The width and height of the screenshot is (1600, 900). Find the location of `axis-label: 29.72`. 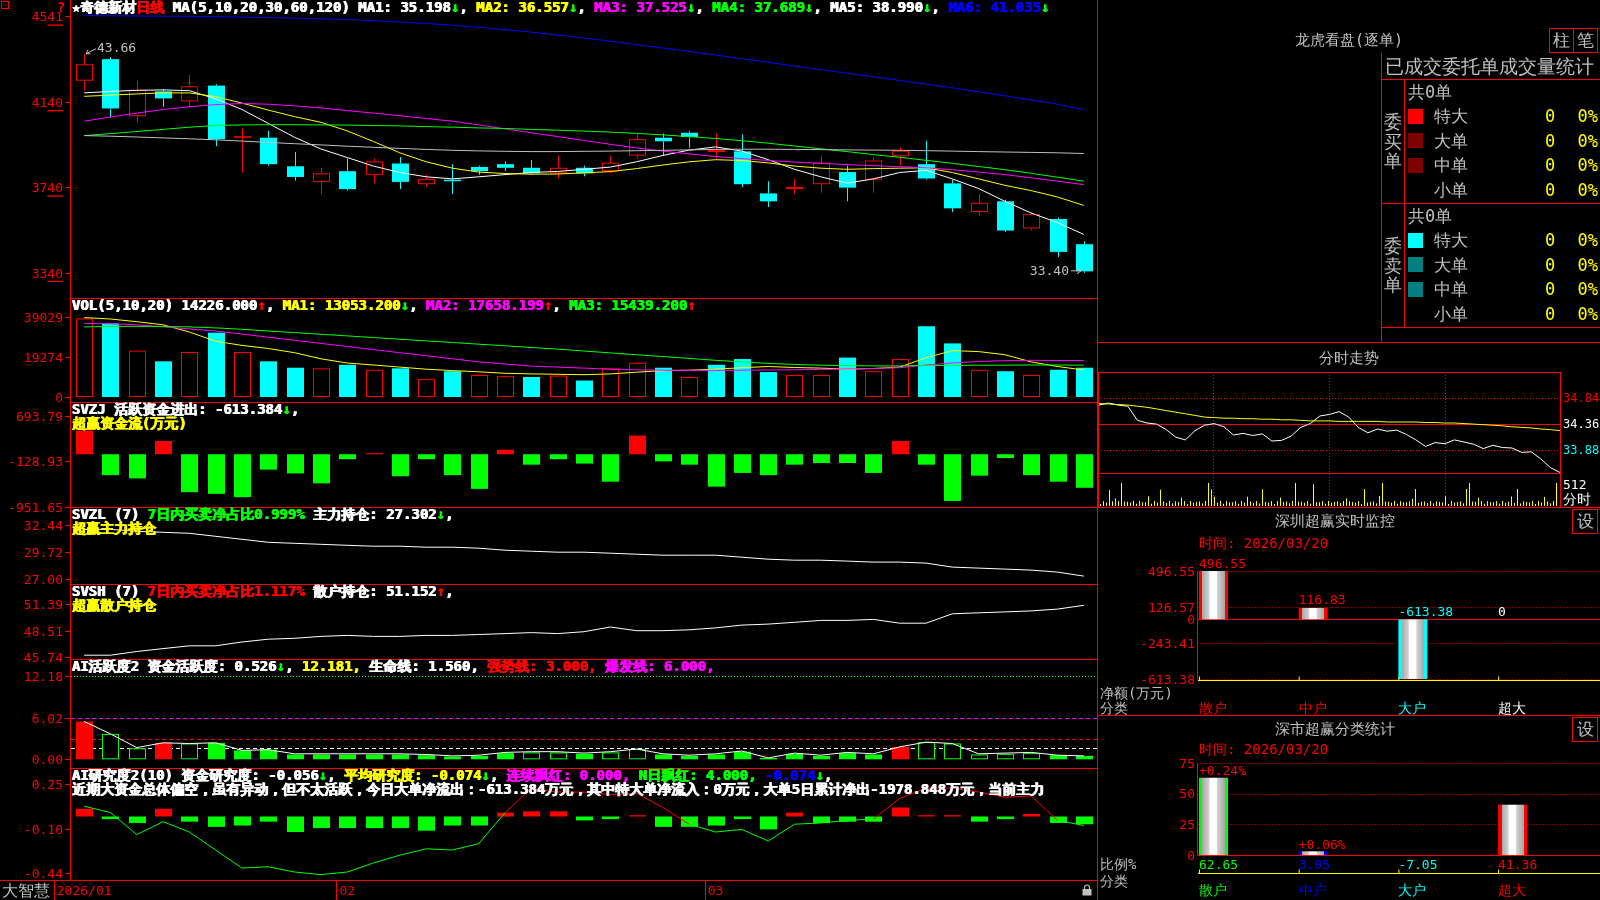

axis-label: 29.72 is located at coordinates (43, 552).